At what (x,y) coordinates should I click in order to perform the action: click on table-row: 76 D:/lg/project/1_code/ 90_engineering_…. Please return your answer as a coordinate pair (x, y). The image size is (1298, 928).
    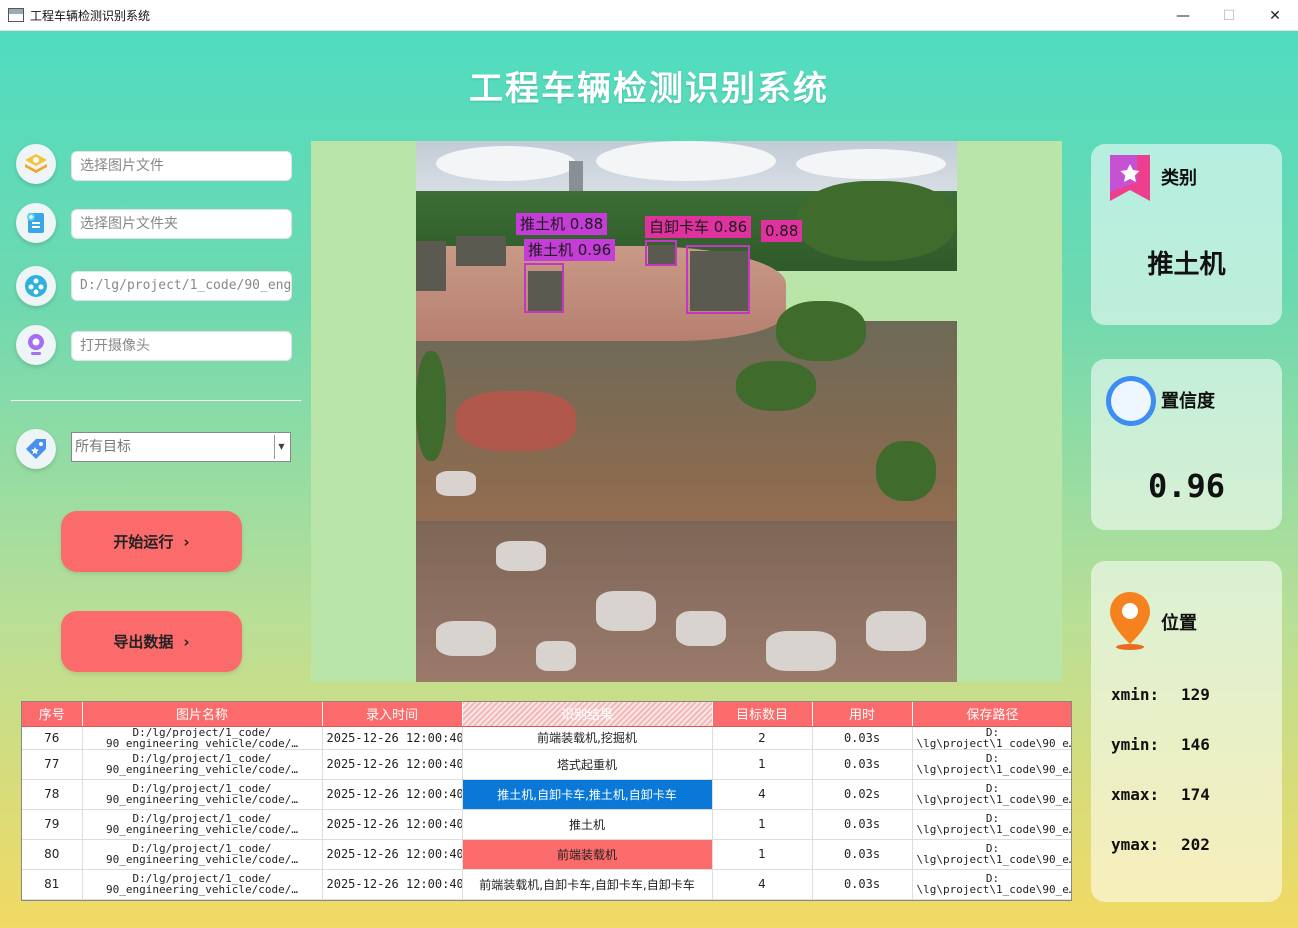
    Looking at the image, I should click on (546, 738).